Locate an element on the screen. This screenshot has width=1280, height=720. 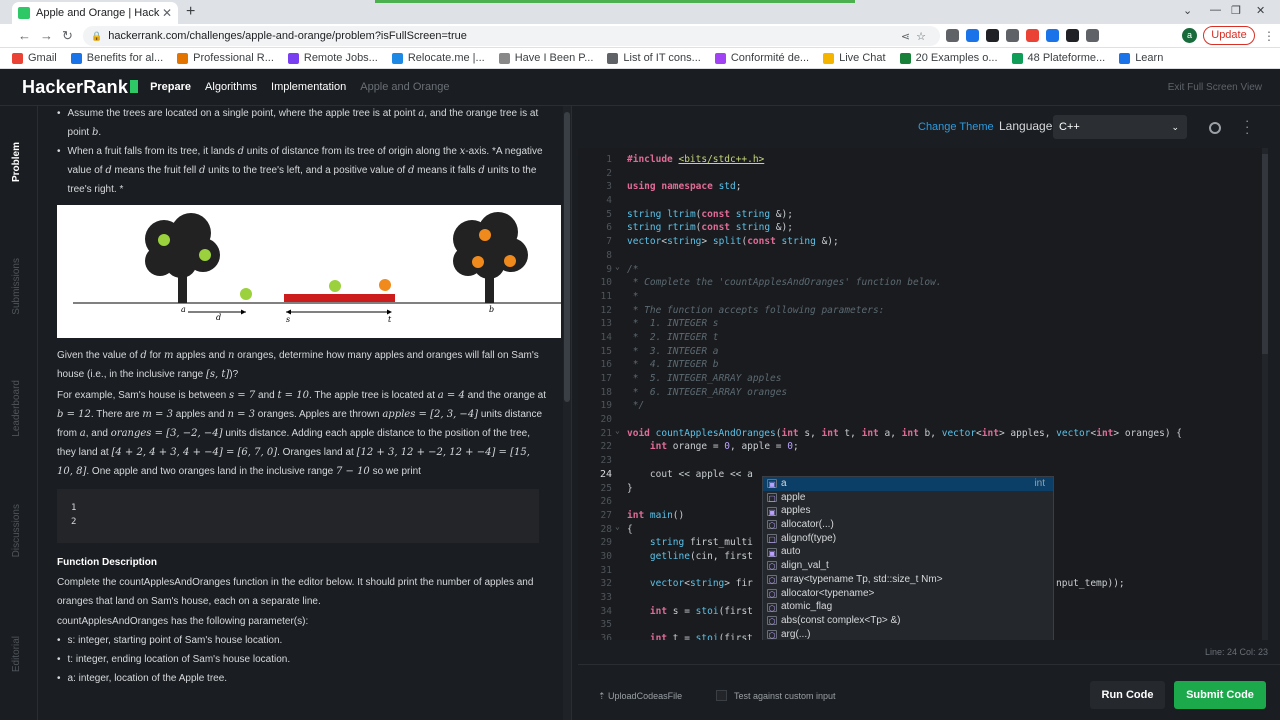
update-button: Update is located at coordinates (1229, 35).